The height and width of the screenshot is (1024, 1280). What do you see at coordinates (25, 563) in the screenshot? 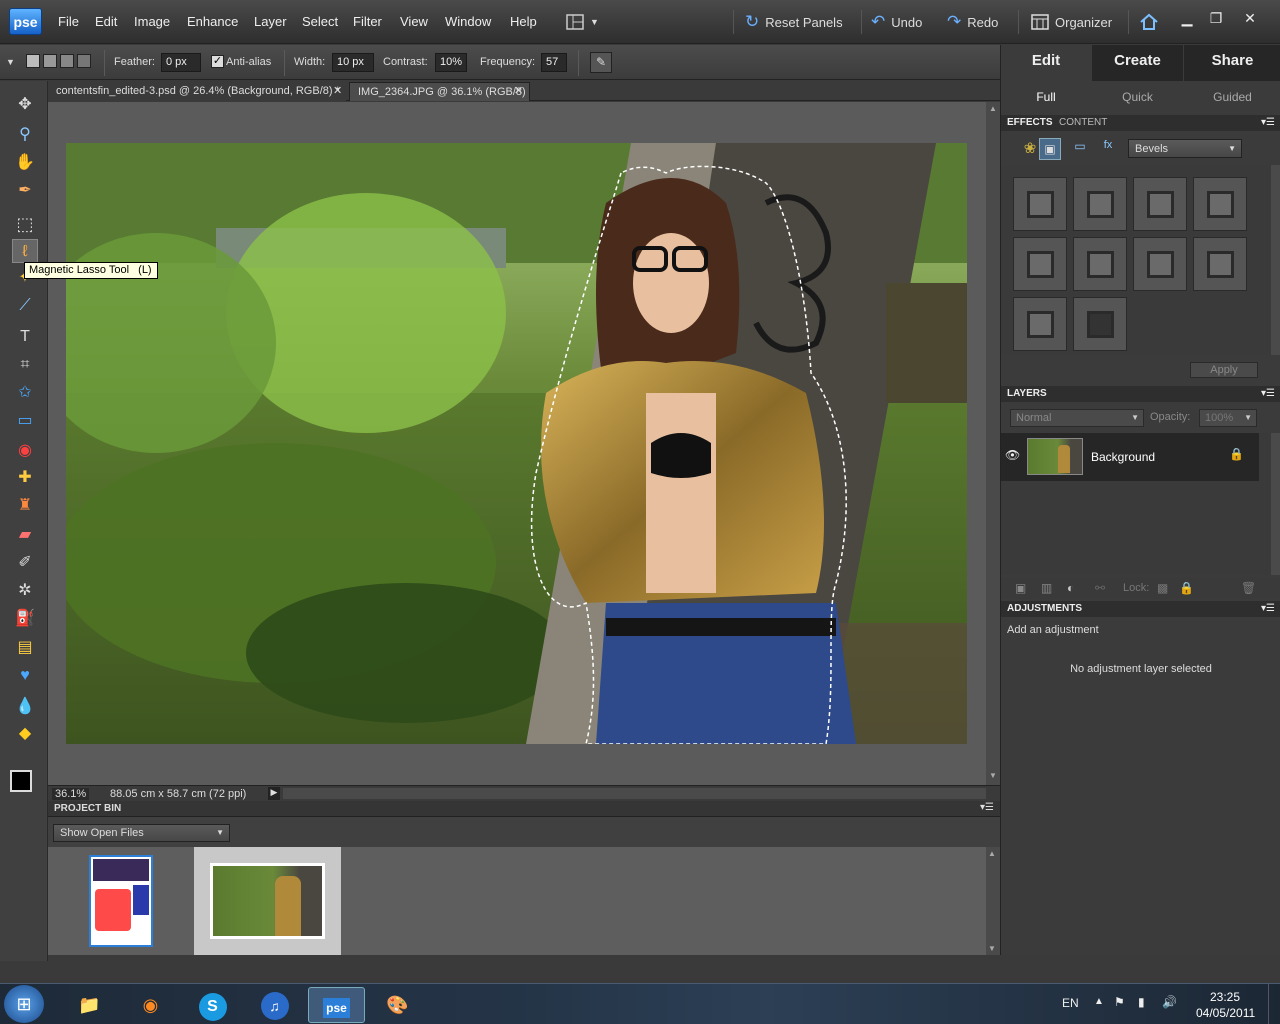
I see `brush-tool-icon: ✐` at bounding box center [25, 563].